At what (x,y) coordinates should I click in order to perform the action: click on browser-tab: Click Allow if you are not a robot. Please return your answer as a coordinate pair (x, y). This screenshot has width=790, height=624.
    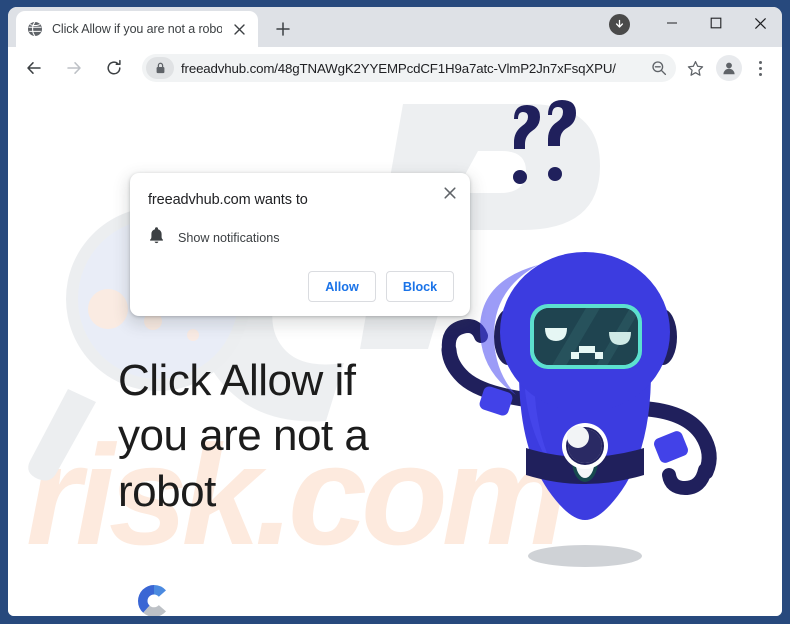
    Looking at the image, I should click on (137, 29).